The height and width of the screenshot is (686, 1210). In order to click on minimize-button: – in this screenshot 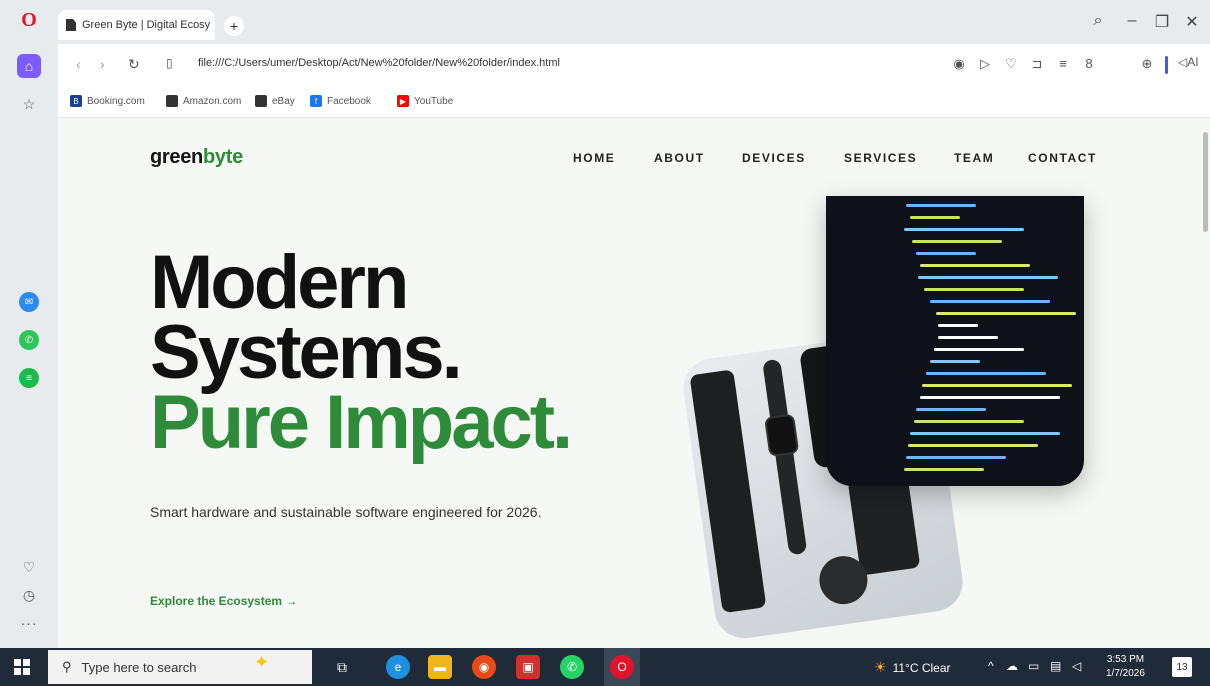, I will do `click(1132, 21)`.